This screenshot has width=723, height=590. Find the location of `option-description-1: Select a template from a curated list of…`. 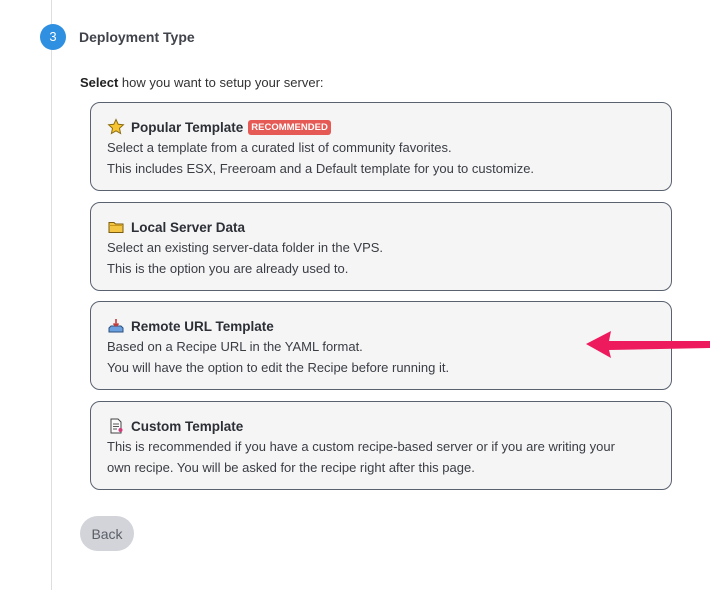

option-description-1: Select a template from a curated list of… is located at coordinates (279, 147).